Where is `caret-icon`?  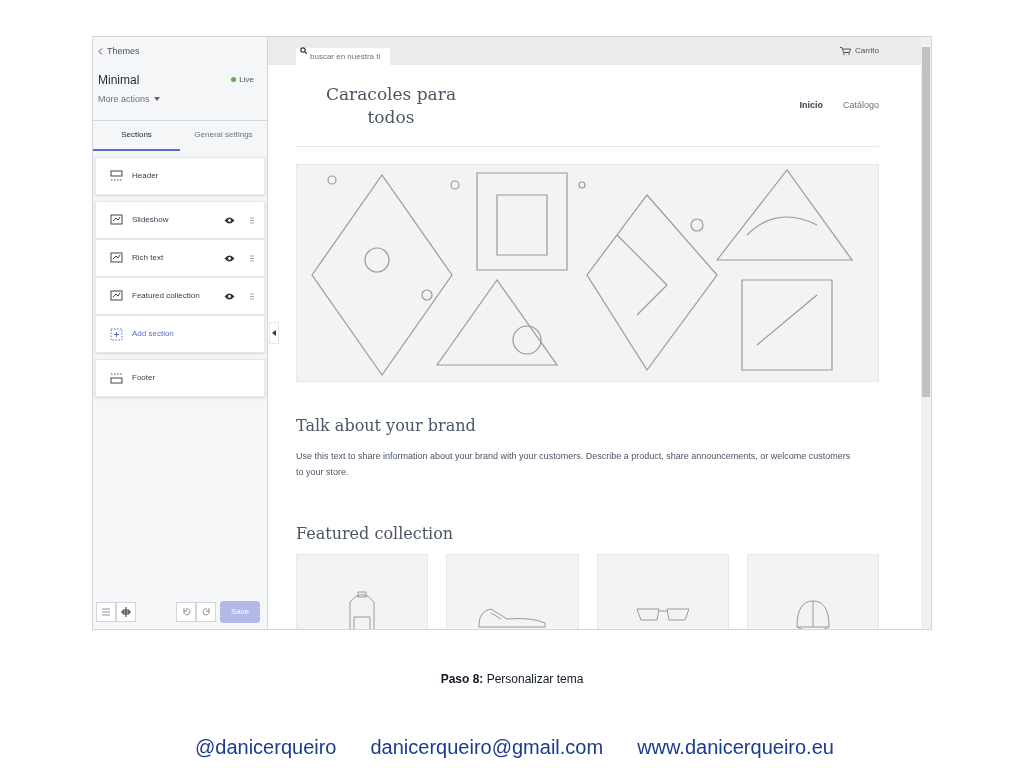
caret-icon is located at coordinates (156, 99).